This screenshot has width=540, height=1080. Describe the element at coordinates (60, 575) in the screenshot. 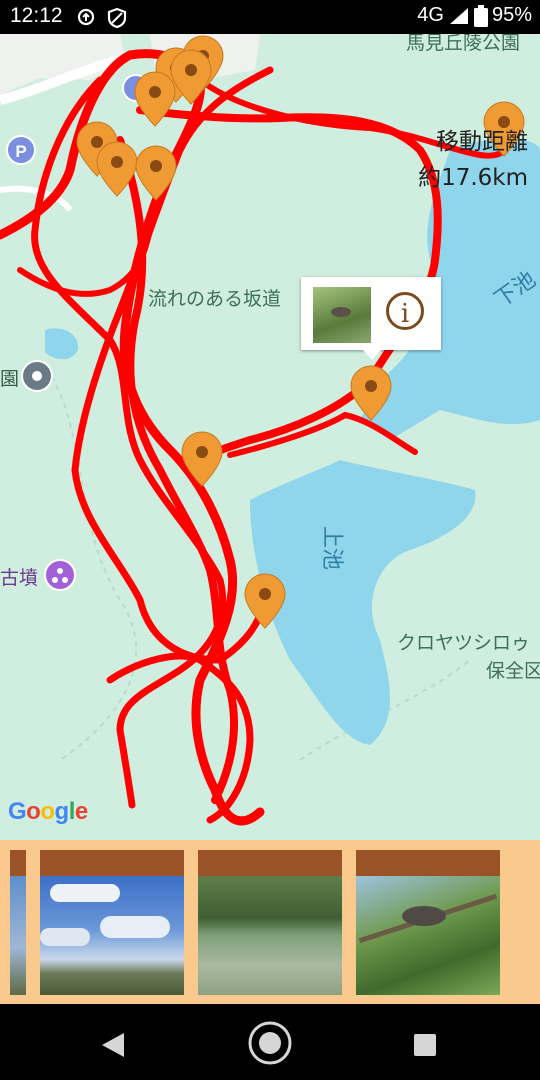

I see `kofun-poi-icon` at that location.